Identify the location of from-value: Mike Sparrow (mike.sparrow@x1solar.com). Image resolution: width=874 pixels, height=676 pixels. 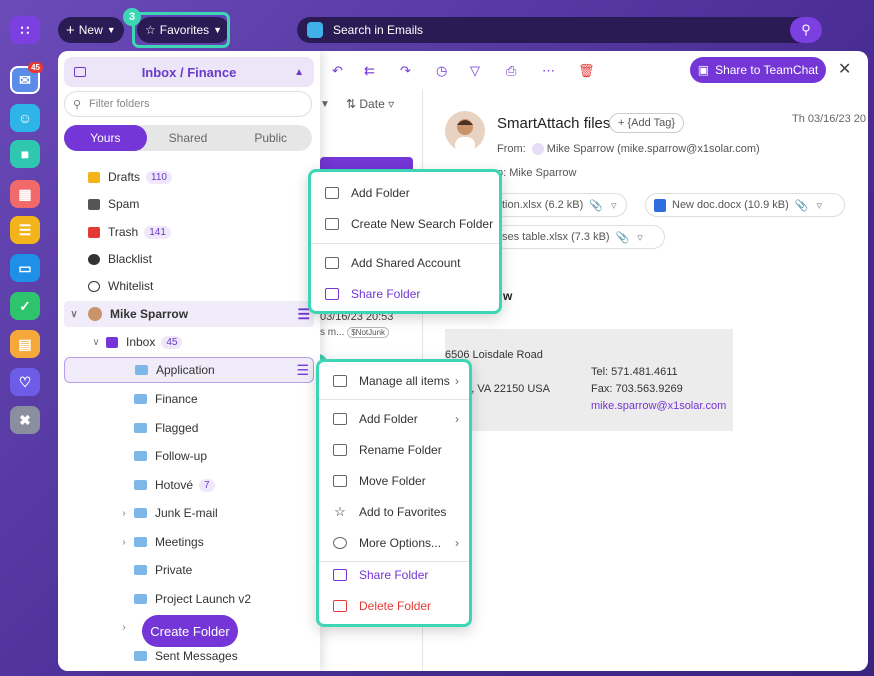
(653, 149).